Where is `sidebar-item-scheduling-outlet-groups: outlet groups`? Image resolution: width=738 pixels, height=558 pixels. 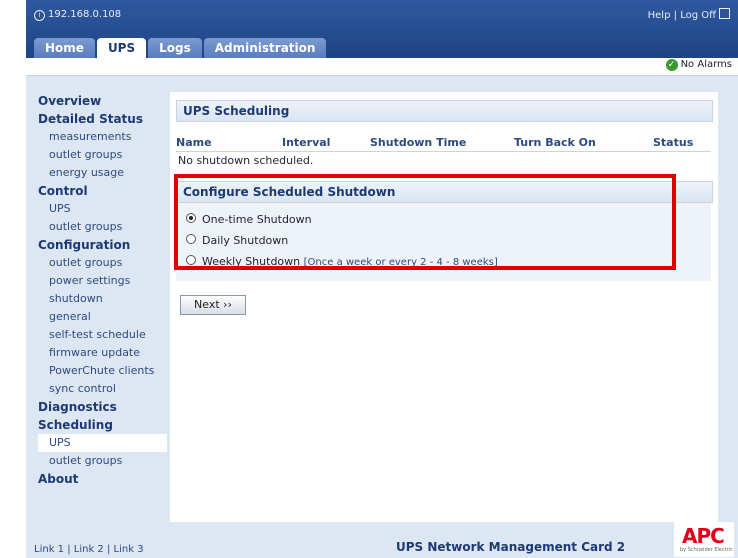
sidebar-item-scheduling-outlet-groups: outlet groups is located at coordinates (100, 461).